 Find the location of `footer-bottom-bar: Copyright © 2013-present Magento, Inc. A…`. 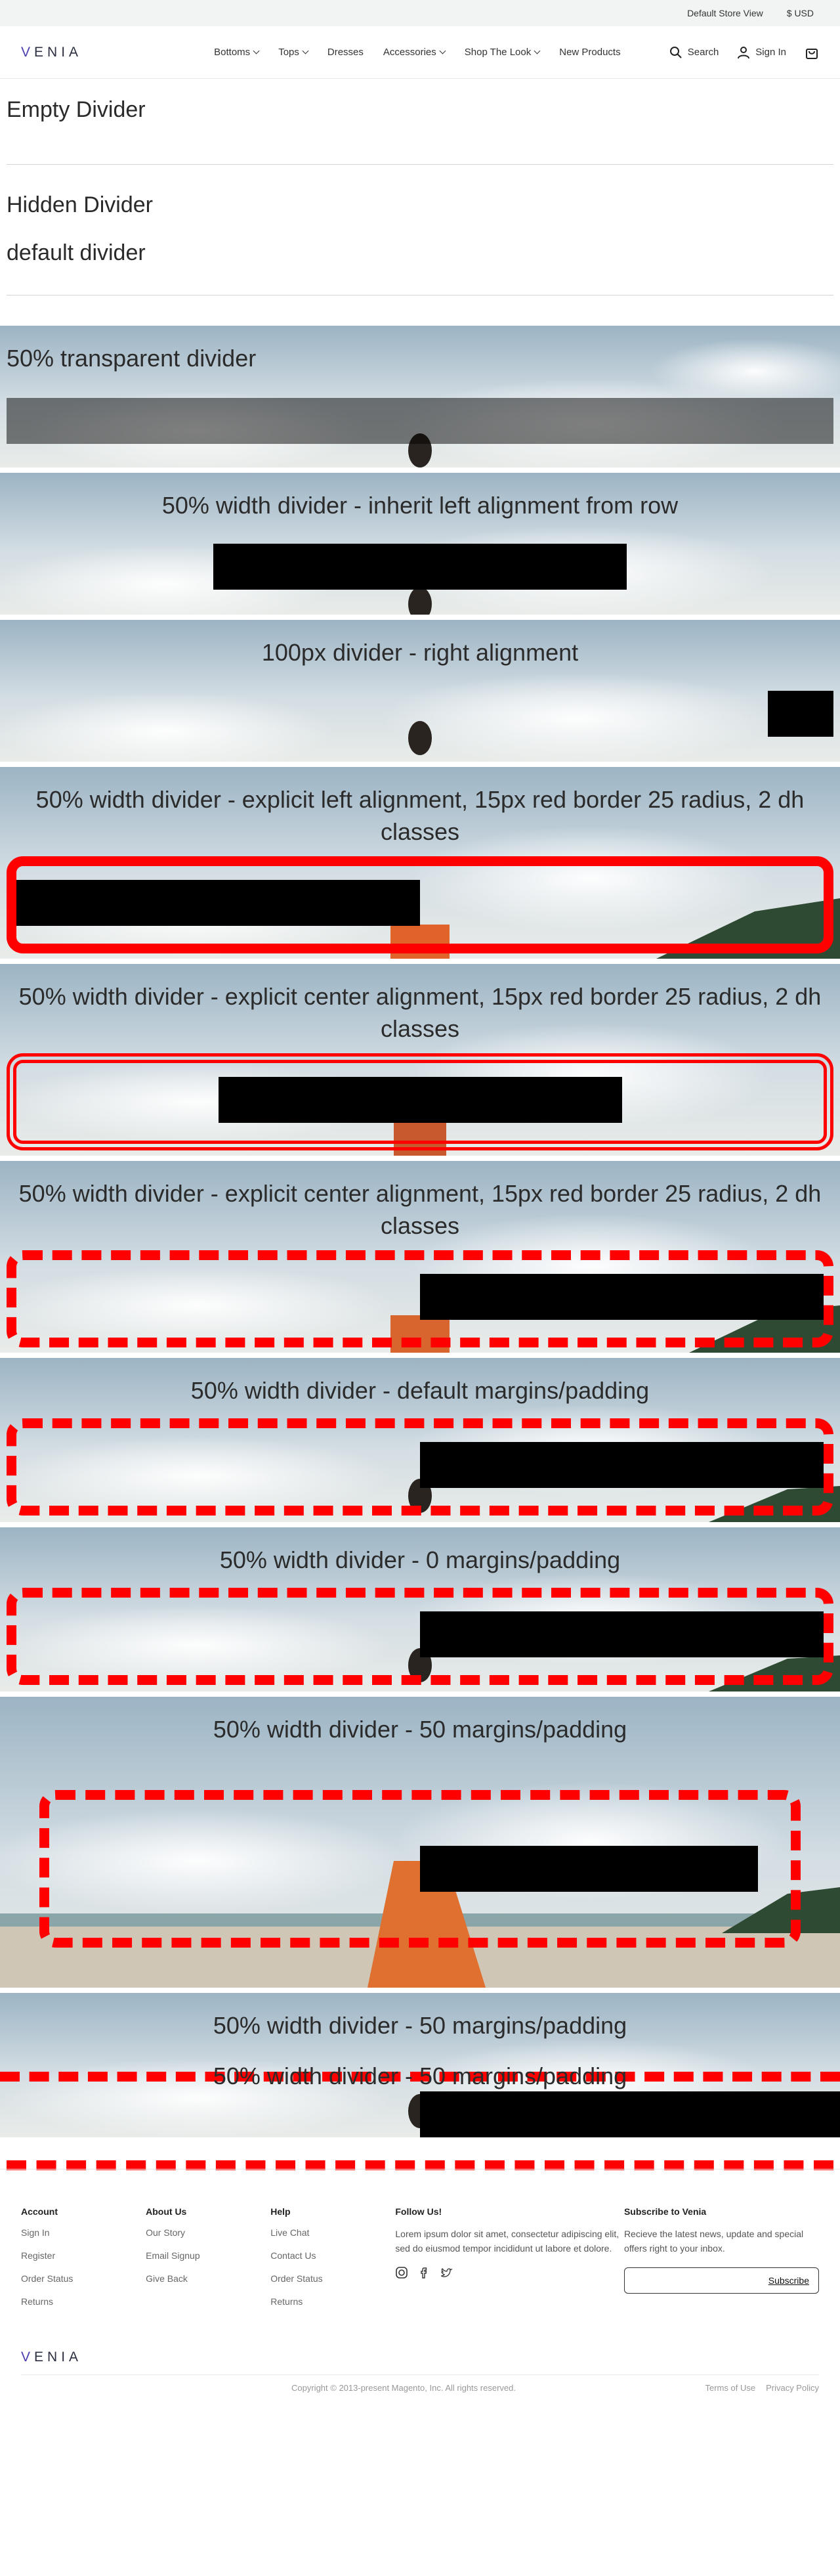

footer-bottom-bar: Copyright © 2013-present Magento, Inc. A… is located at coordinates (420, 2384).